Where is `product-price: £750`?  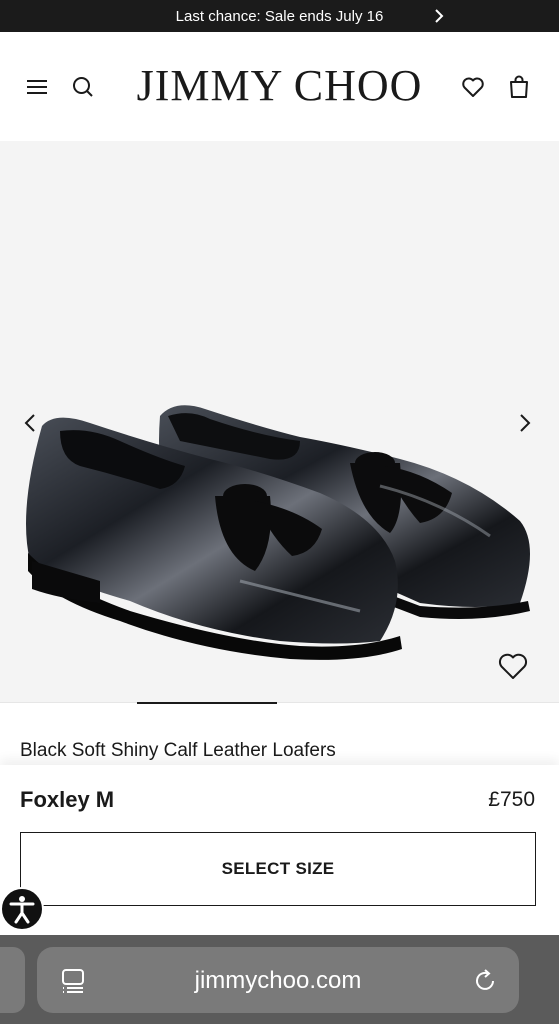
product-price: £750 is located at coordinates (511, 799).